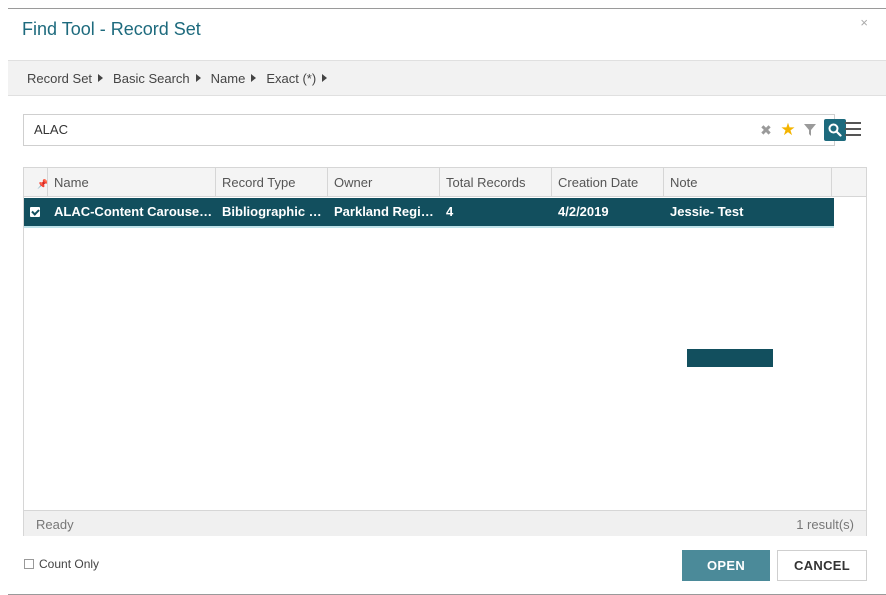 The width and height of the screenshot is (886, 595). I want to click on breadcrumb: Record Set Basic Search Name Exact (*), so click(447, 78).